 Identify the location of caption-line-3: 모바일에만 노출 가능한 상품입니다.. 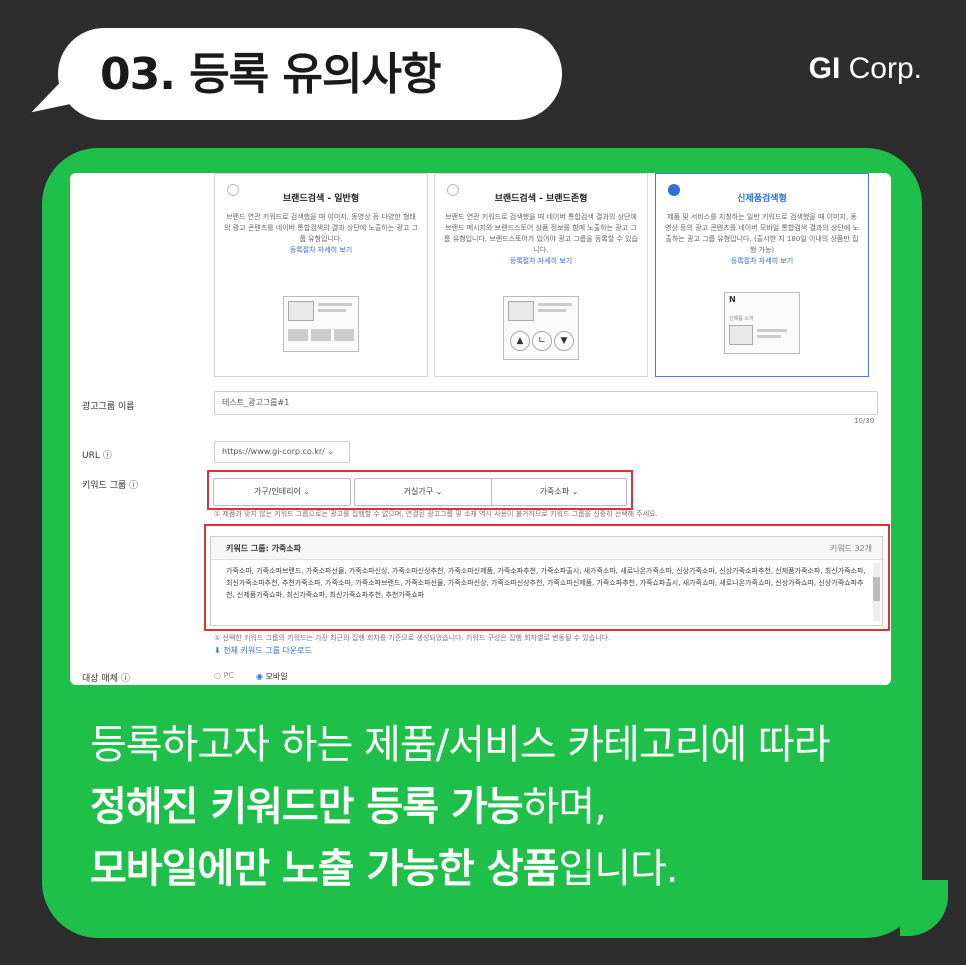
(384, 869).